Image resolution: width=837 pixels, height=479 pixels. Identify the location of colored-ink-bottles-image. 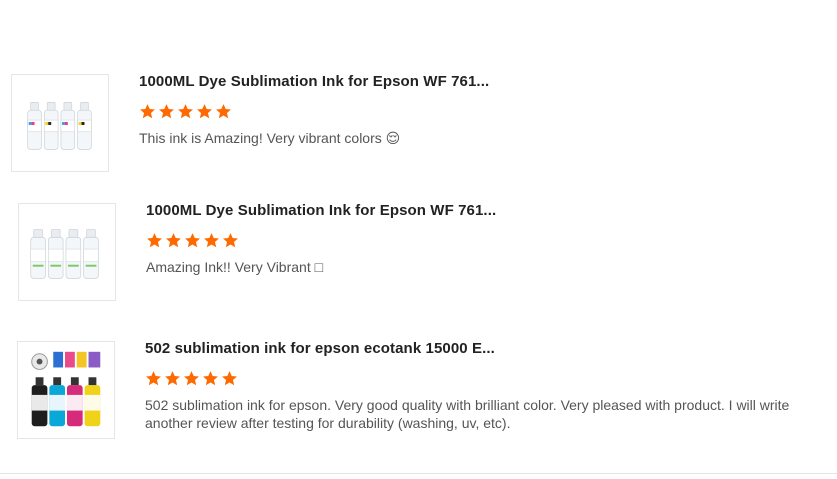
(66, 389).